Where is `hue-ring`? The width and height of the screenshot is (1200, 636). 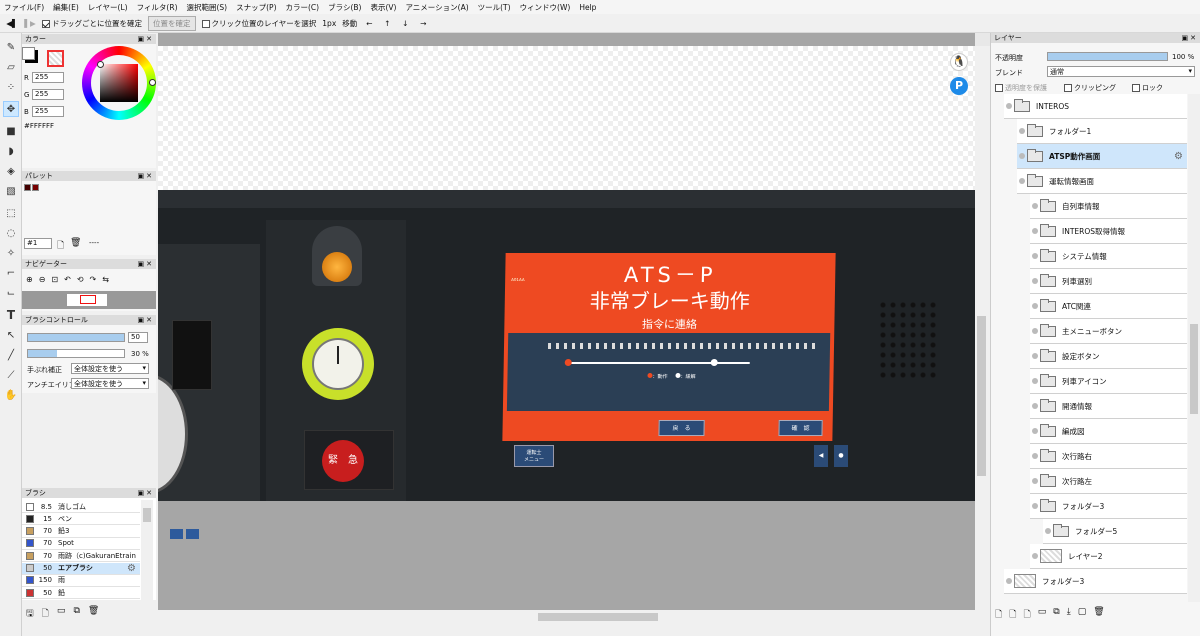
hue-ring is located at coordinates (119, 83).